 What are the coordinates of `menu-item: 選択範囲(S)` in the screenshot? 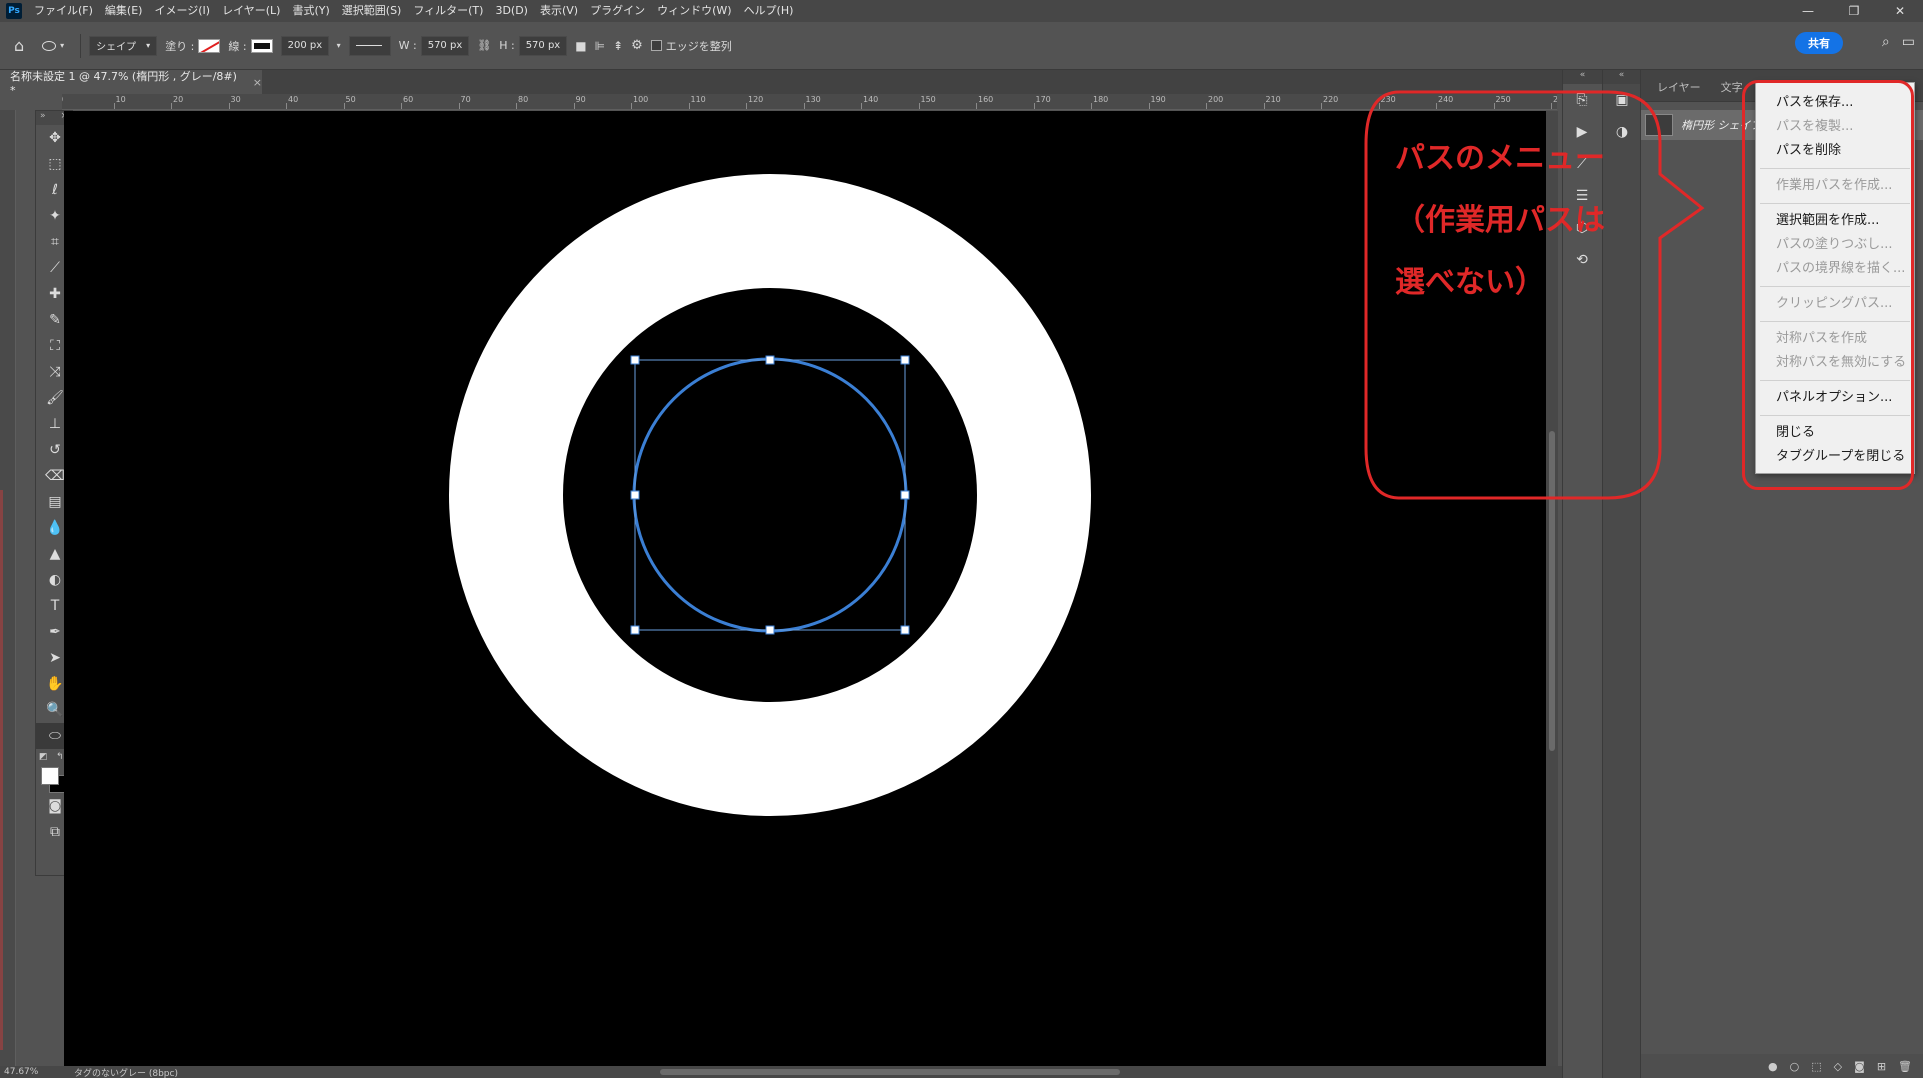 It's located at (372, 11).